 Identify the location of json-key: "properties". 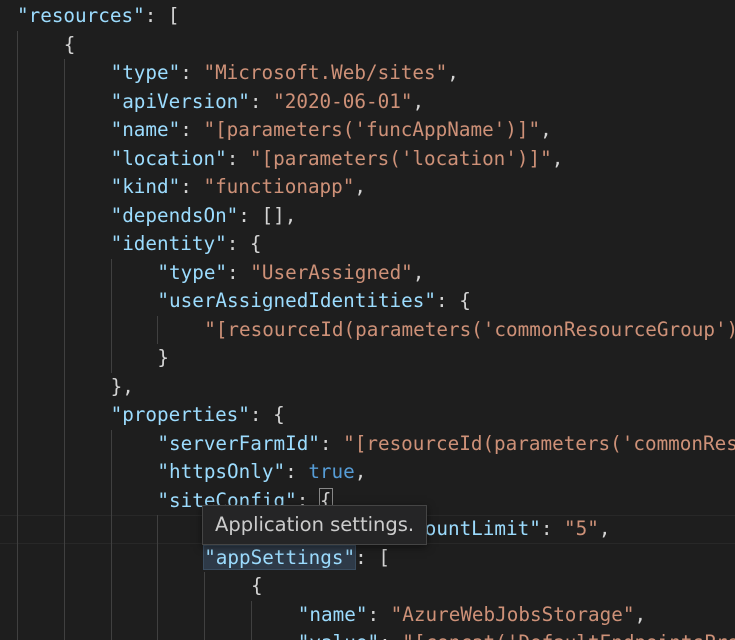
(180, 414).